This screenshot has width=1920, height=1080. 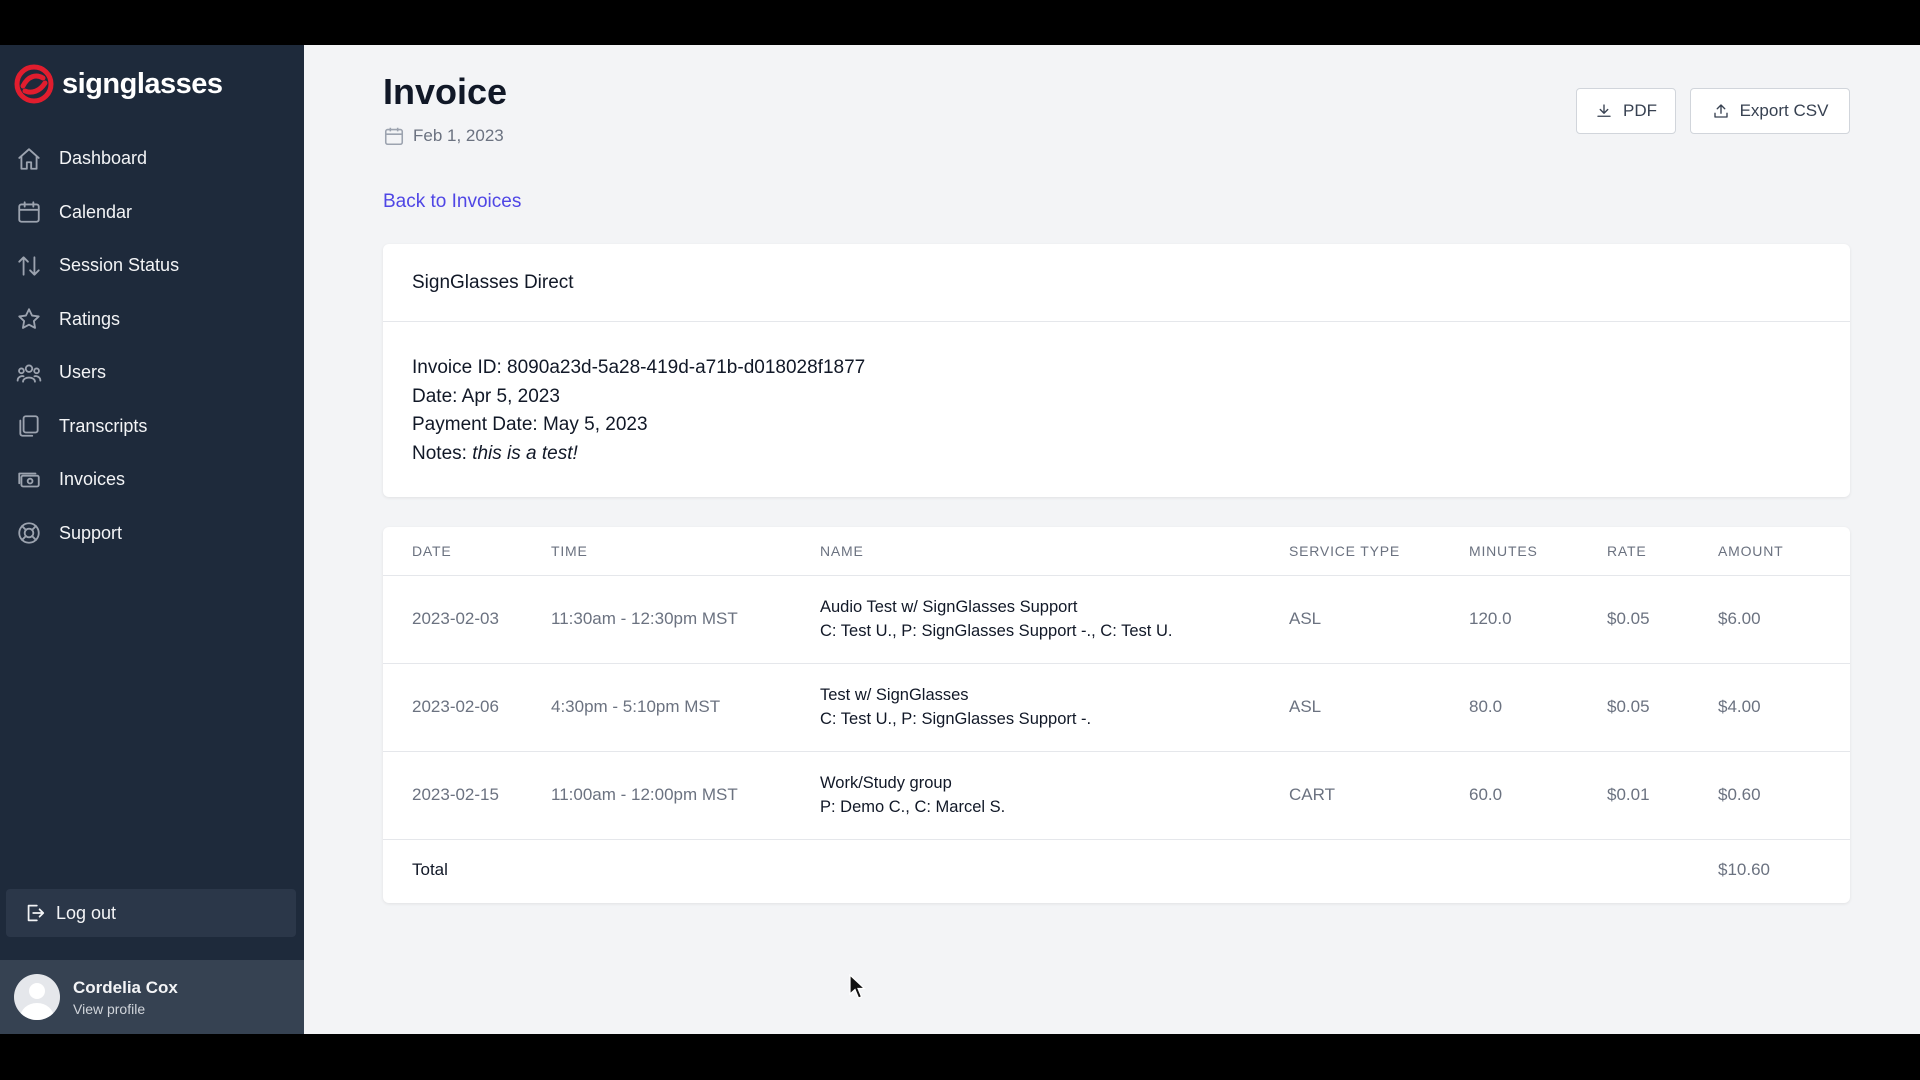 I want to click on total-row: Total $10.60, so click(x=1116, y=870).